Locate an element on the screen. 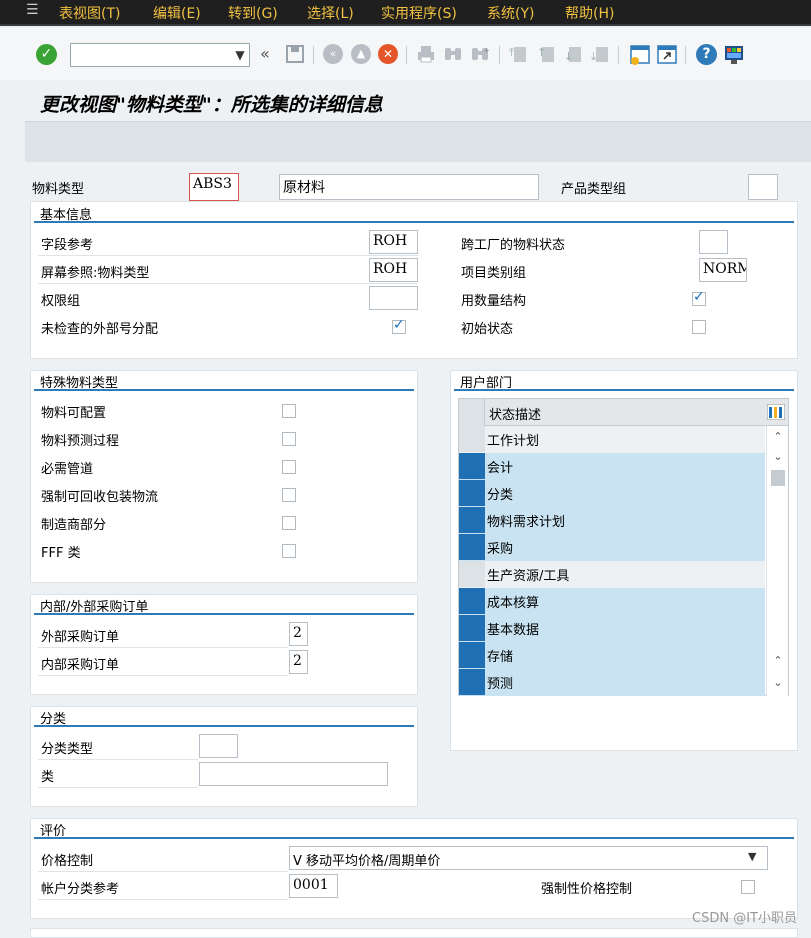 The height and width of the screenshot is (938, 811). screen-reference-label: 屏幕参照:物料类型 is located at coordinates (95, 273).